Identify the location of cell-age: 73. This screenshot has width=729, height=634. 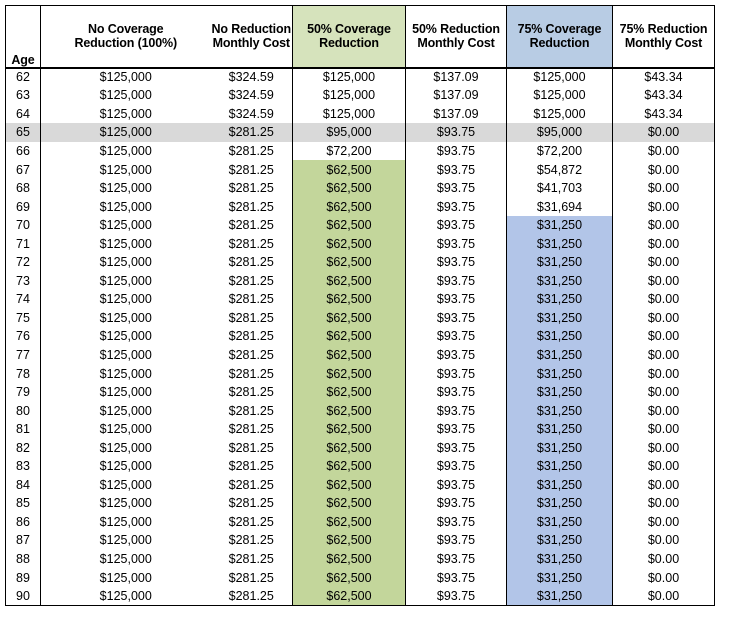
(23, 281).